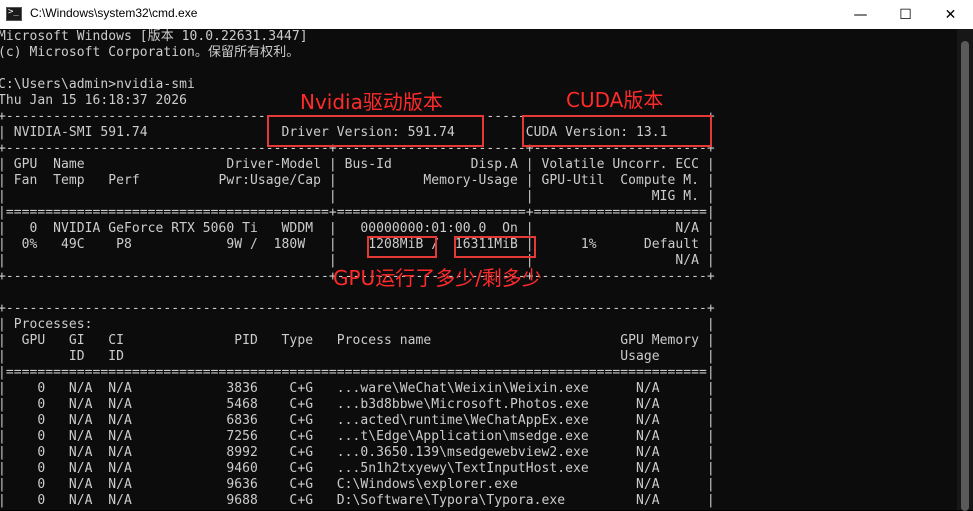 This screenshot has width=973, height=511. I want to click on terminal-line: Microsoft Windows [版本 10.0.22631.3447], so click(154, 36).